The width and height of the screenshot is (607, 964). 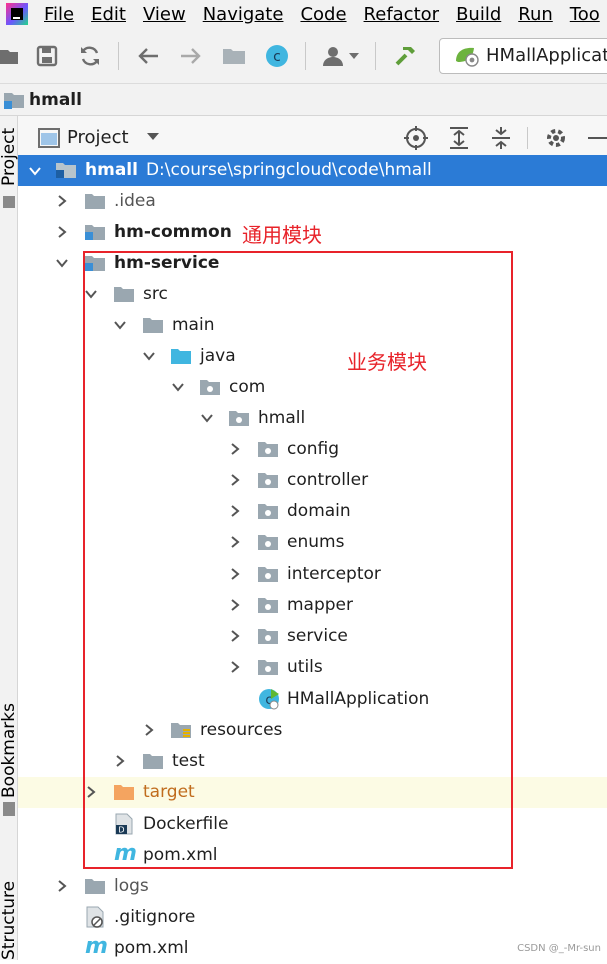 I want to click on tree-node-java: java, so click(x=312, y=356).